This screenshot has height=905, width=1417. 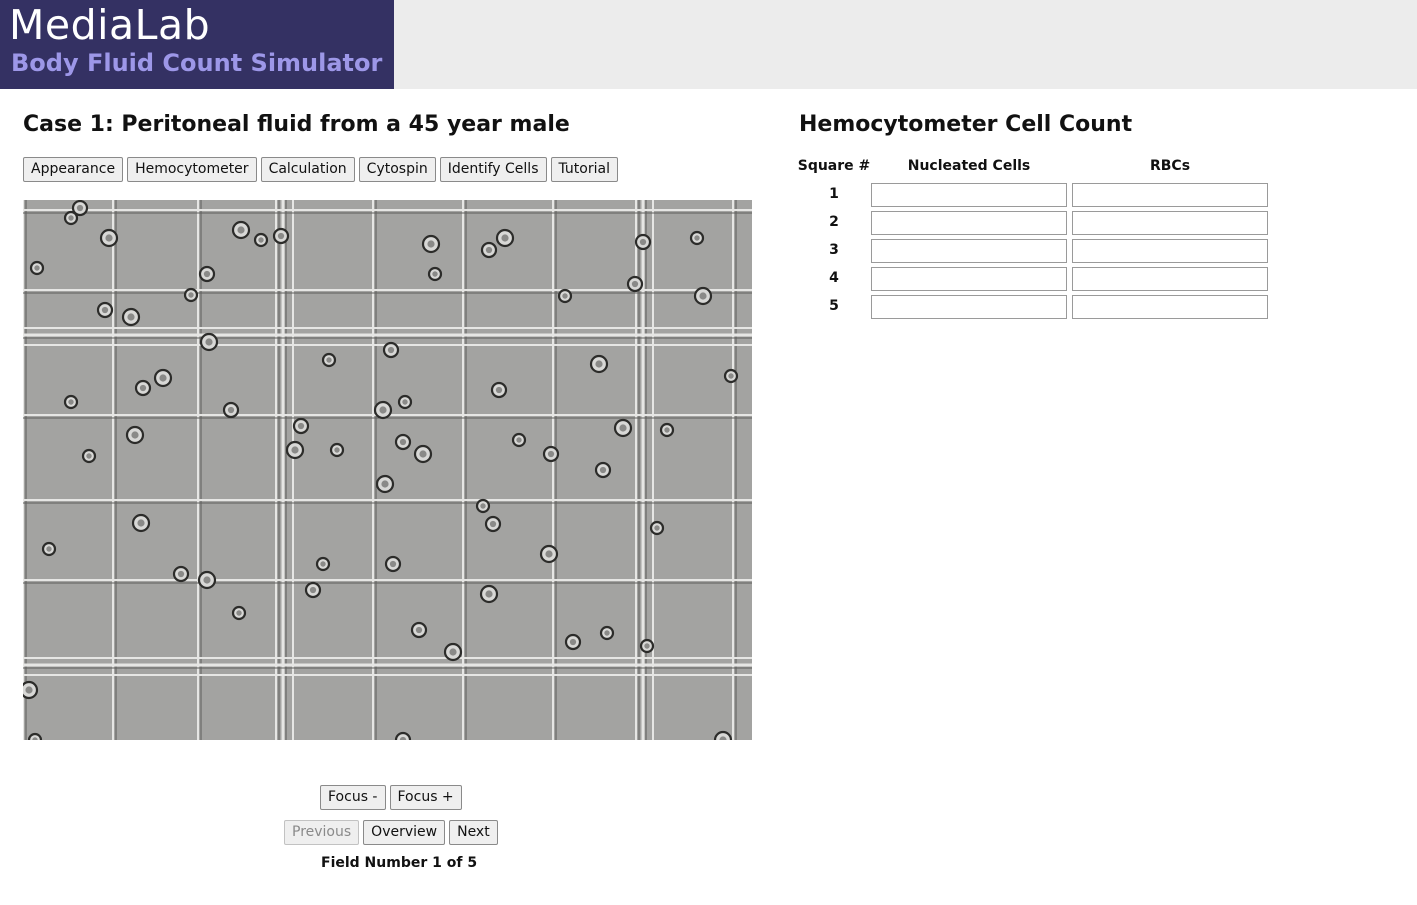 I want to click on hemocytometer-button: Hemocytometer, so click(x=192, y=169).